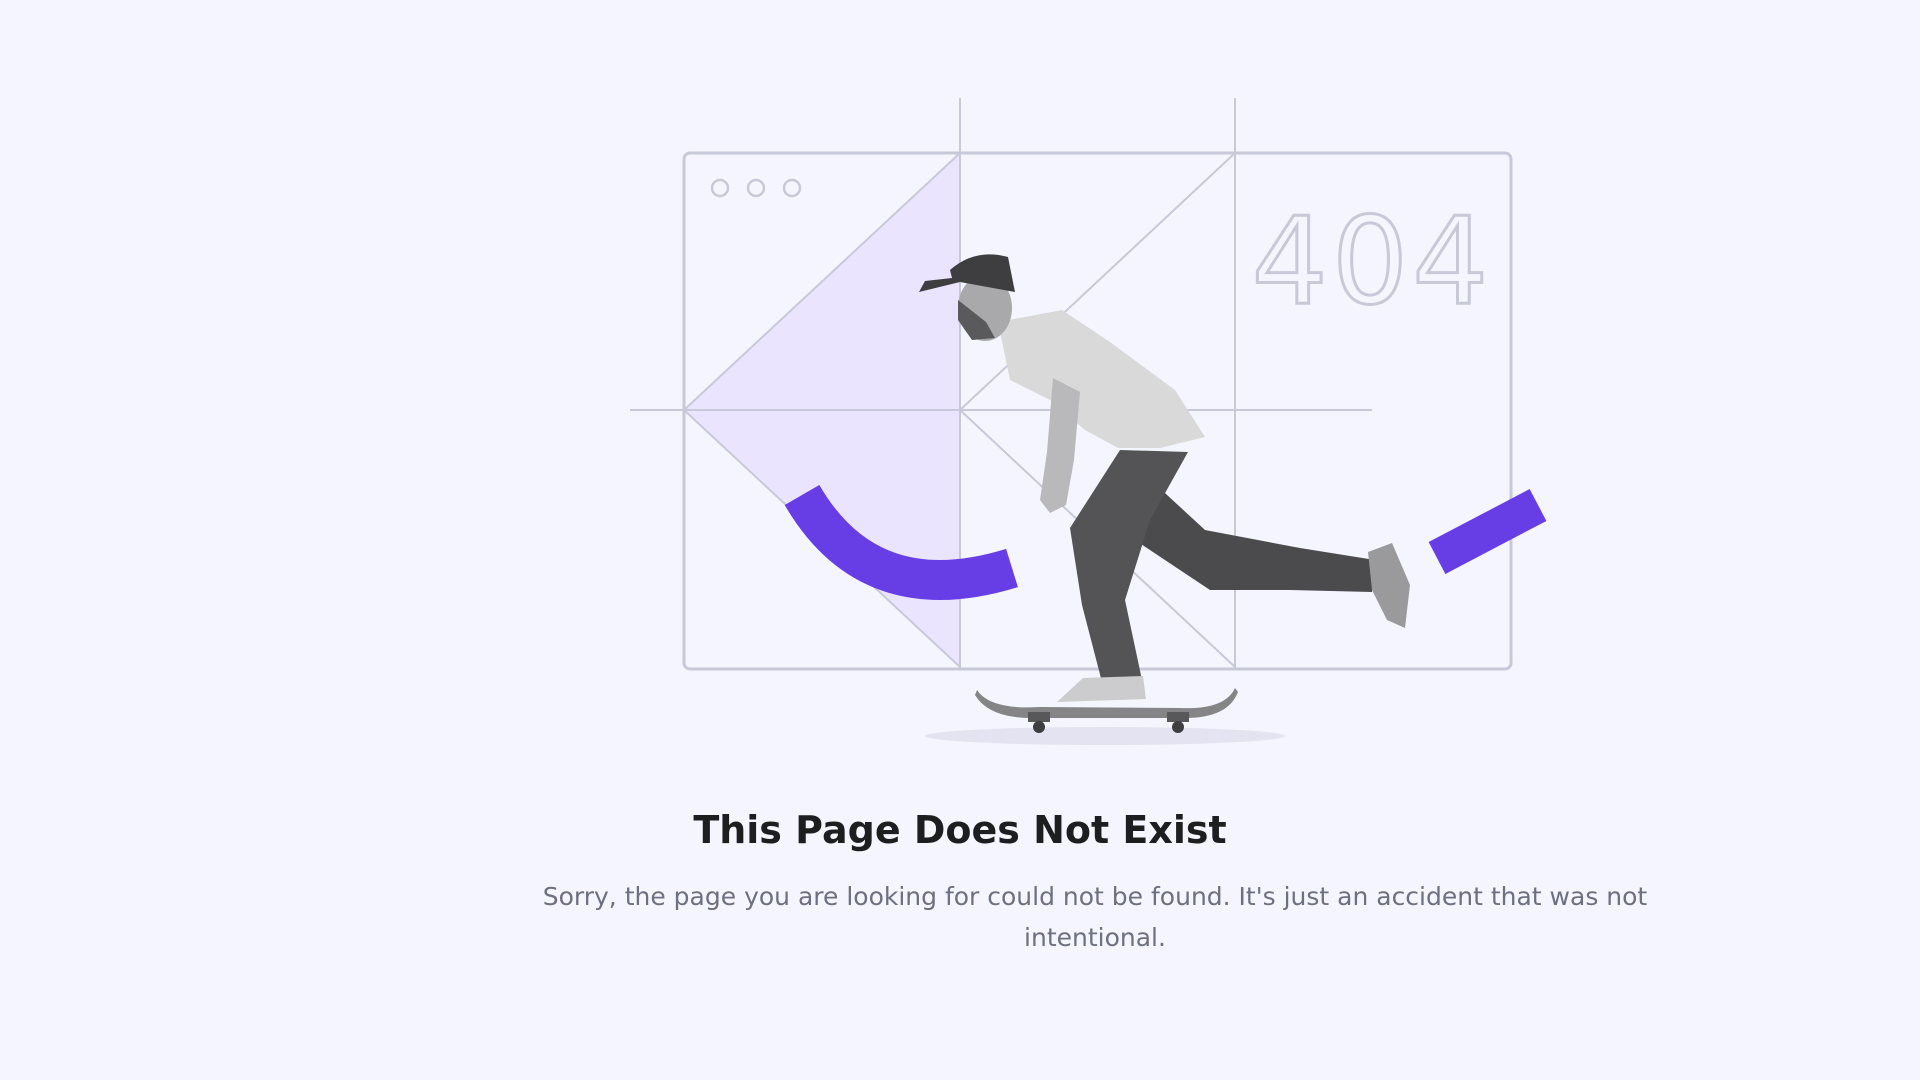 This screenshot has width=1920, height=1080. What do you see at coordinates (1129, 568) in the screenshot?
I see `skateboarder-front-leg` at bounding box center [1129, 568].